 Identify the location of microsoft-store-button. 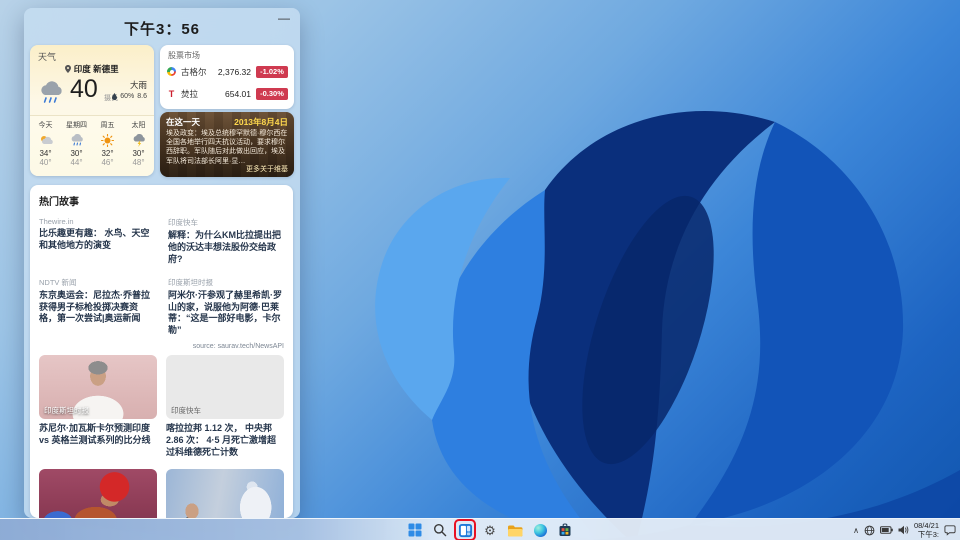
(565, 530).